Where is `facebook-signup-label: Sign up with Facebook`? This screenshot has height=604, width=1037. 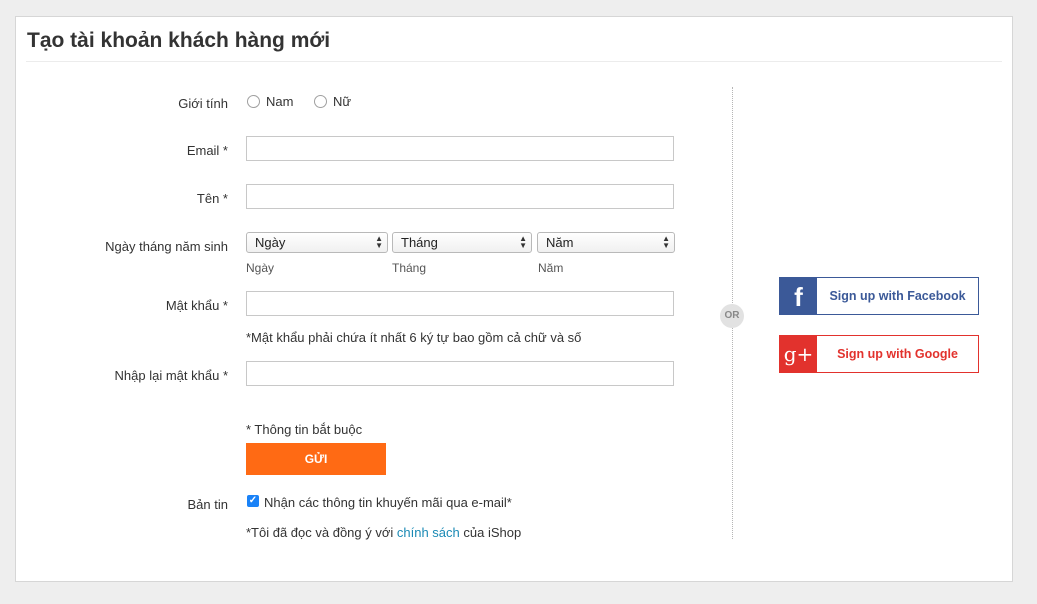
facebook-signup-label: Sign up with Facebook is located at coordinates (897, 296).